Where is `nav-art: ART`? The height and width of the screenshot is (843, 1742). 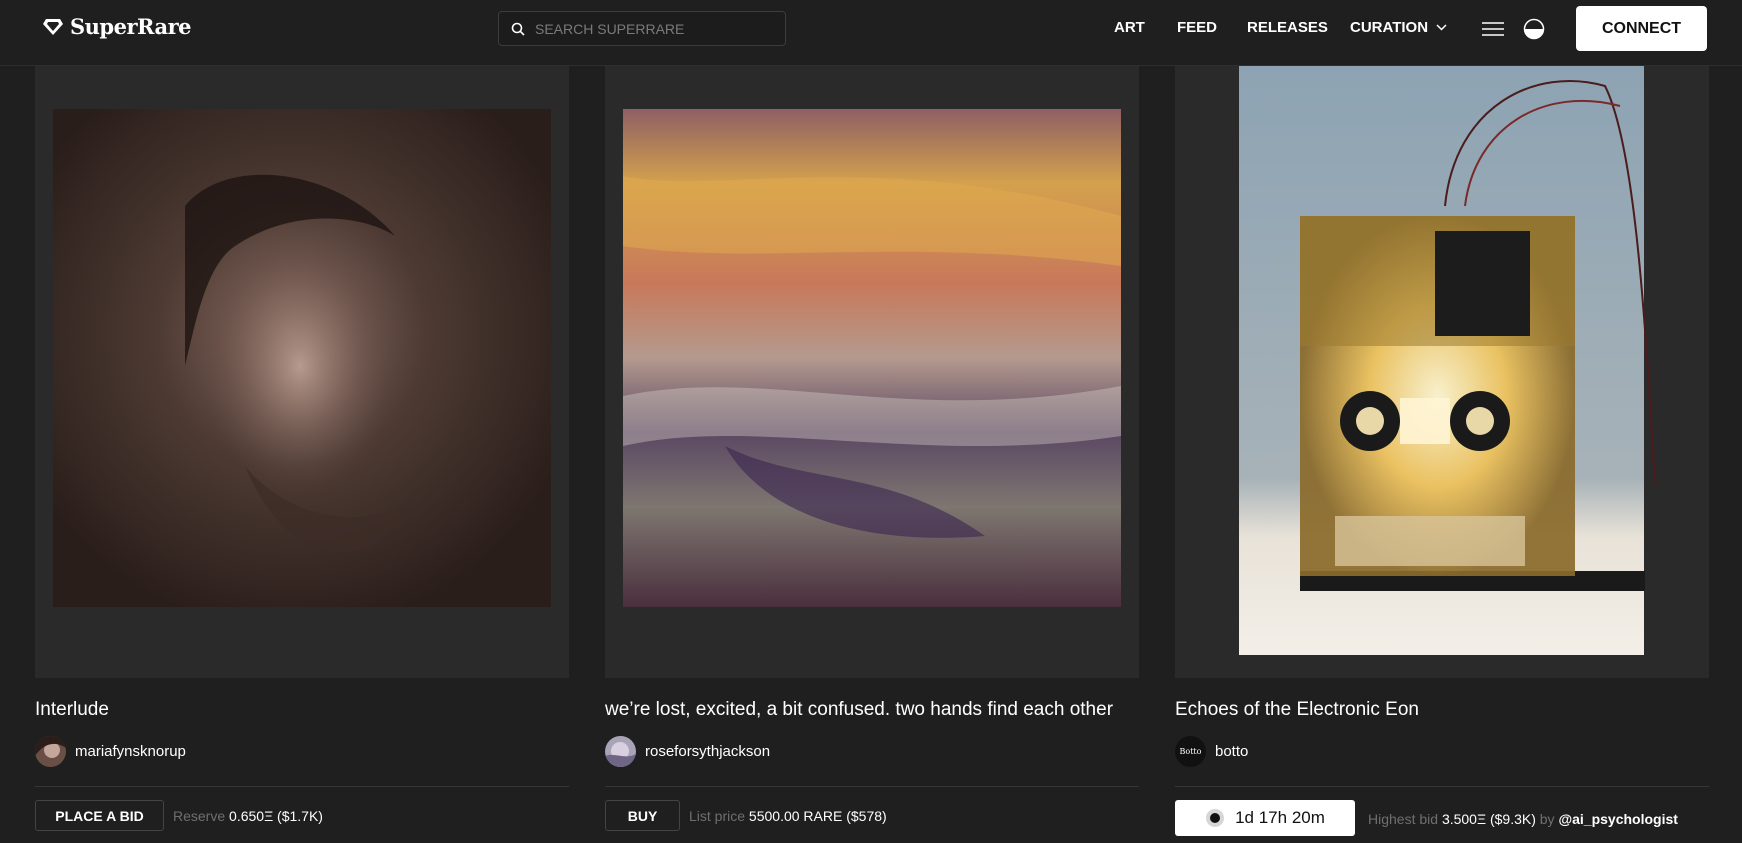 nav-art: ART is located at coordinates (1129, 27).